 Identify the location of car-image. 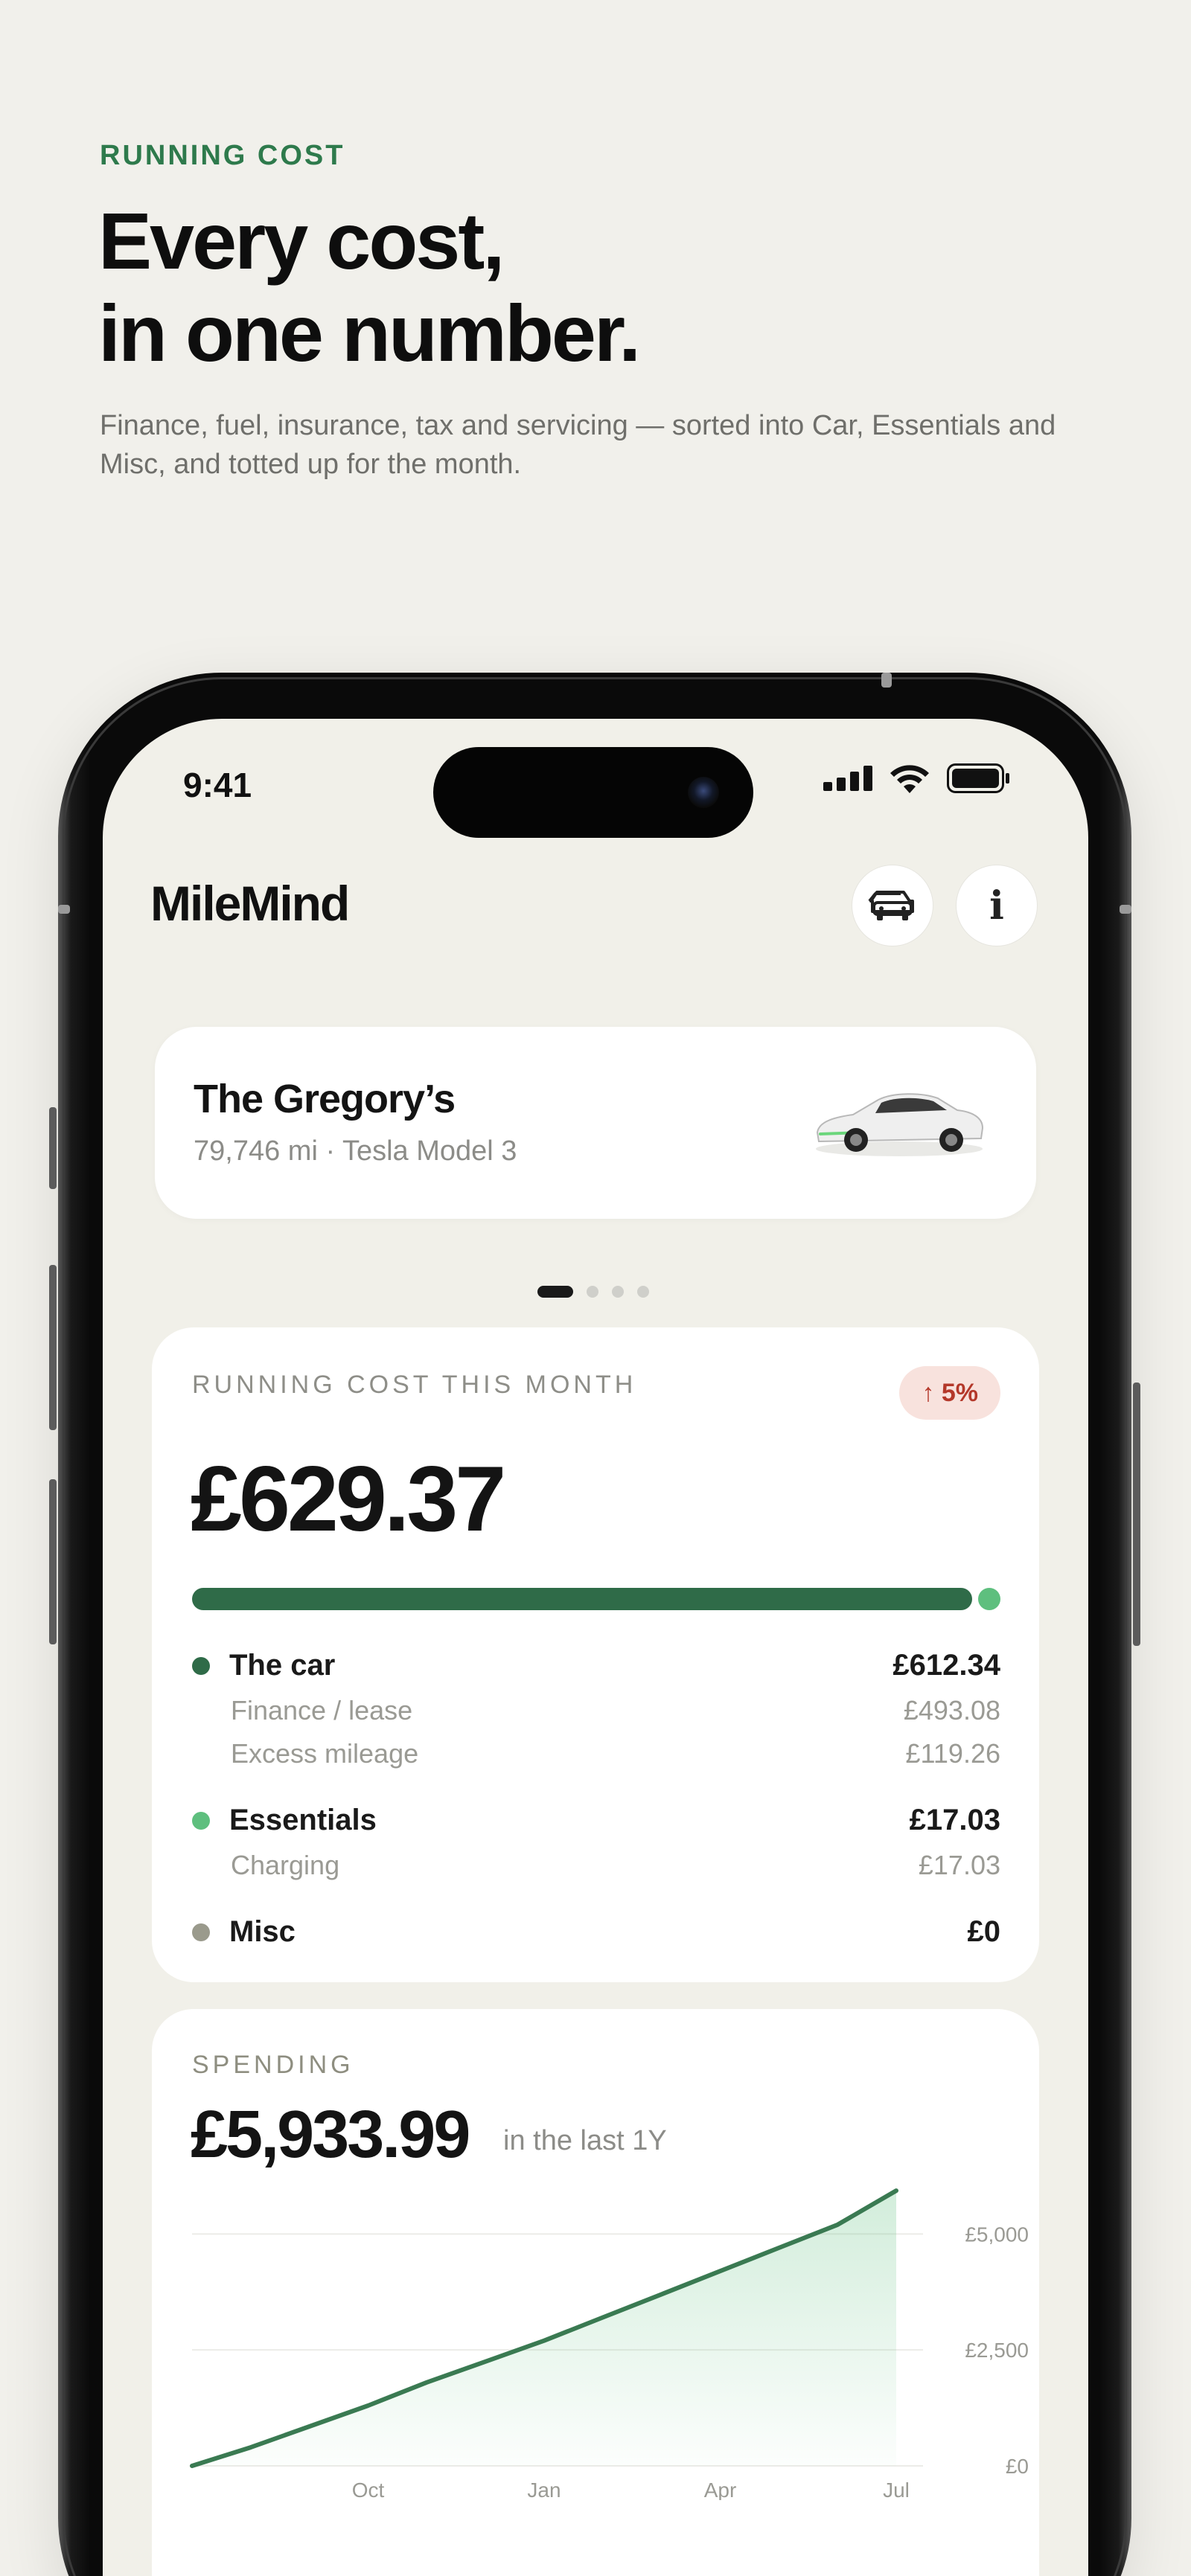
(900, 1124).